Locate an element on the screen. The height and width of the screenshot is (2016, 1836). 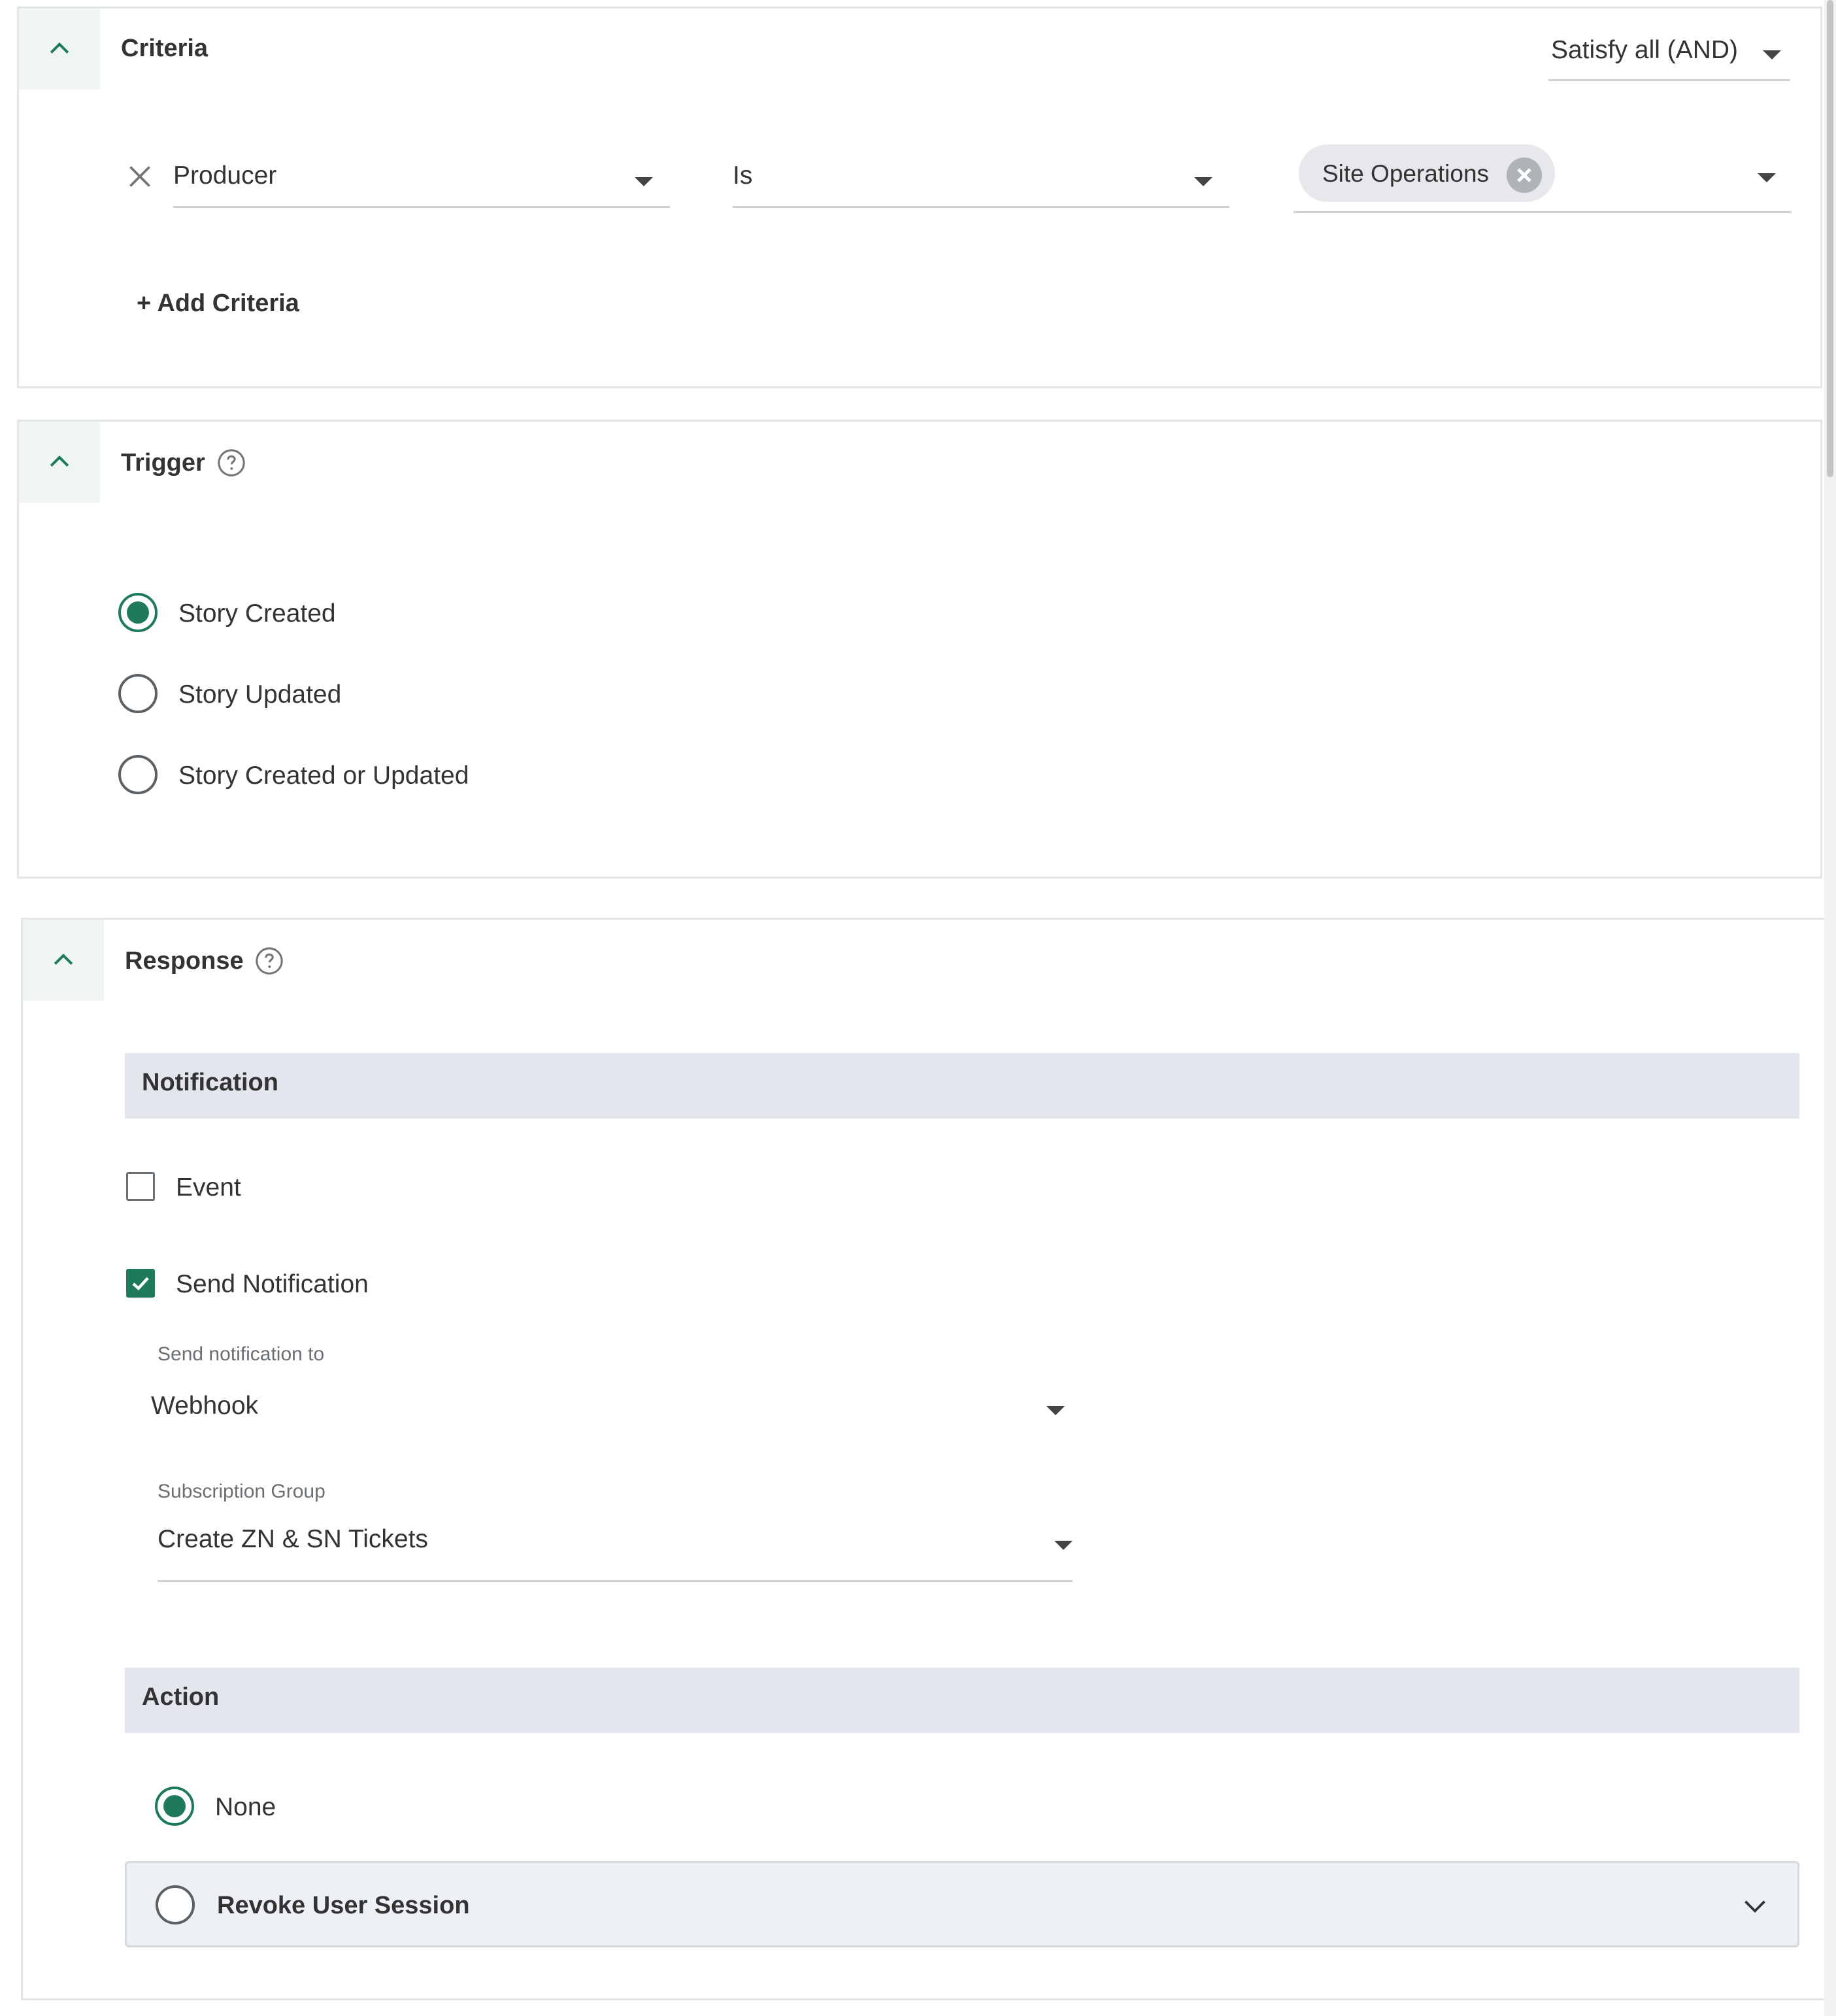
event-label: Event is located at coordinates (208, 1187).